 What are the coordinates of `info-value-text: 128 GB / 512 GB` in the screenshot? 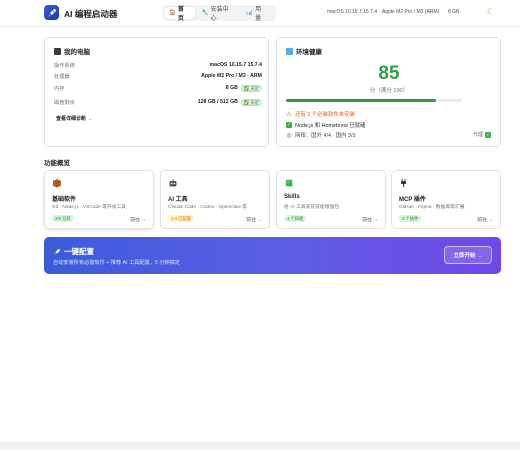 It's located at (217, 102).